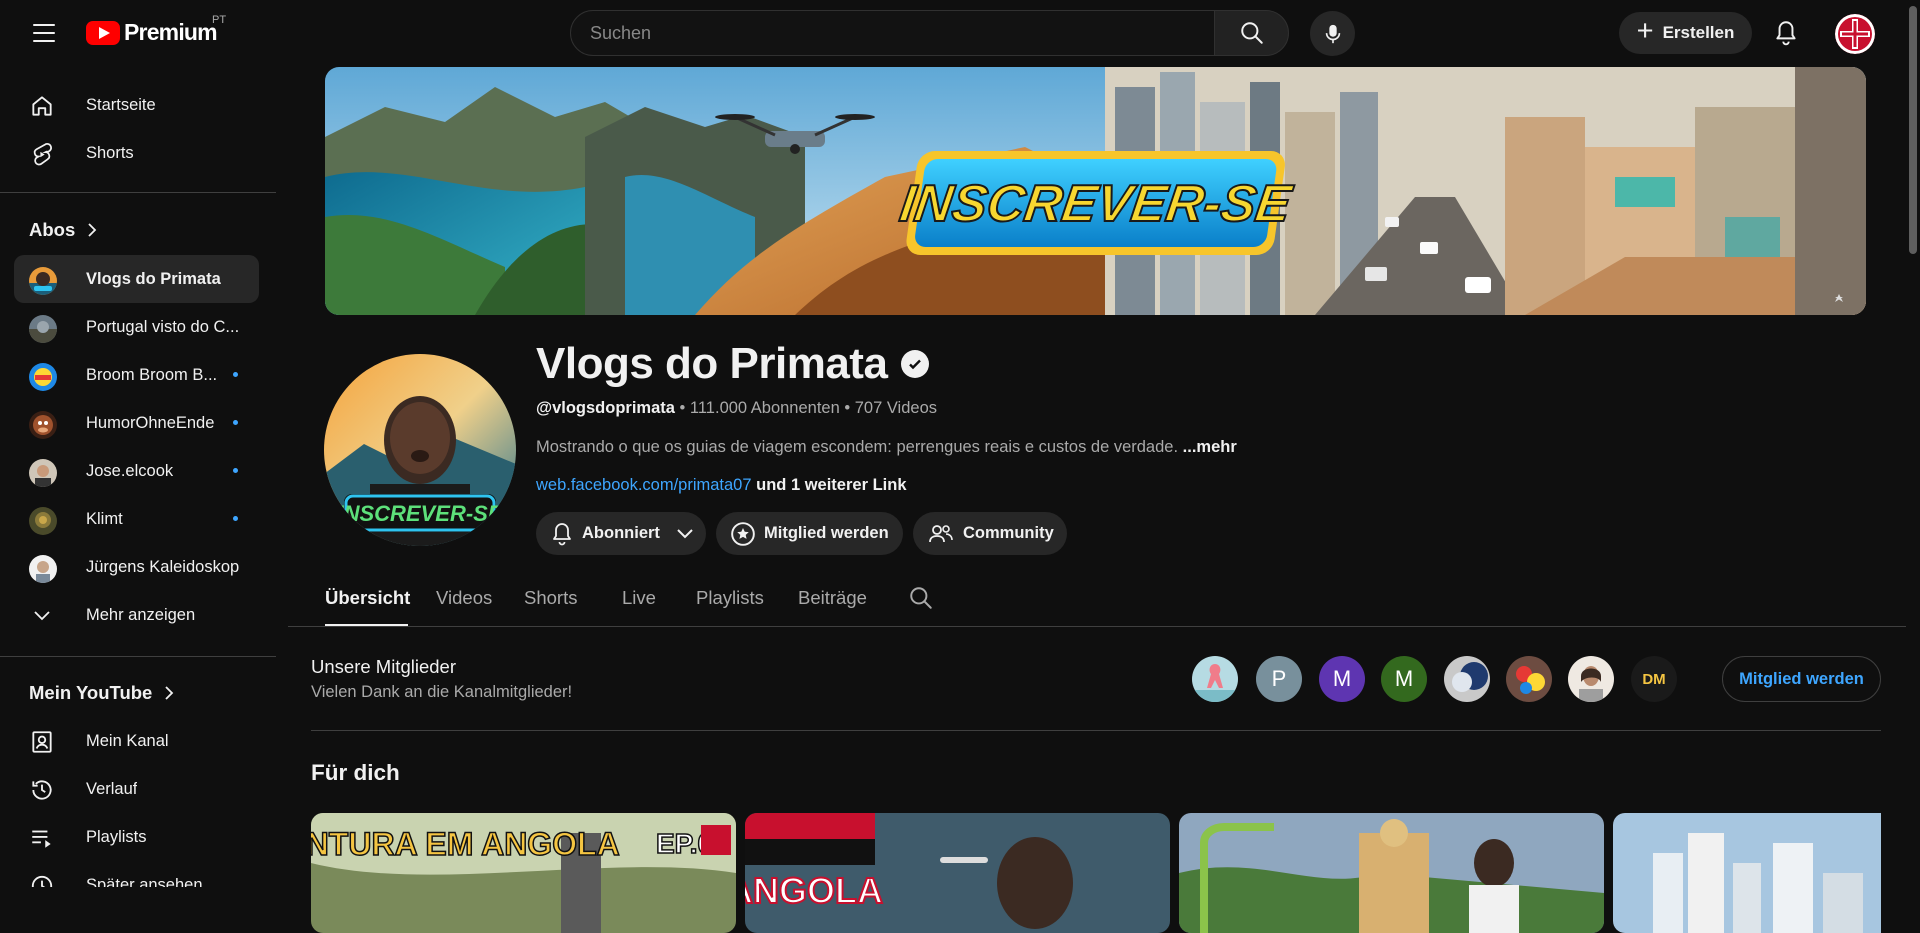 Image resolution: width=1920 pixels, height=933 pixels. What do you see at coordinates (809, 533) in the screenshot?
I see `join-member-button: Mitglied werden` at bounding box center [809, 533].